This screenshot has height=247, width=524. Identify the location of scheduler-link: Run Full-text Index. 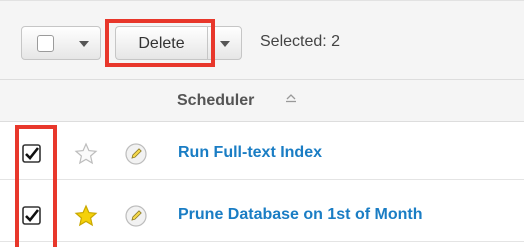
(250, 153).